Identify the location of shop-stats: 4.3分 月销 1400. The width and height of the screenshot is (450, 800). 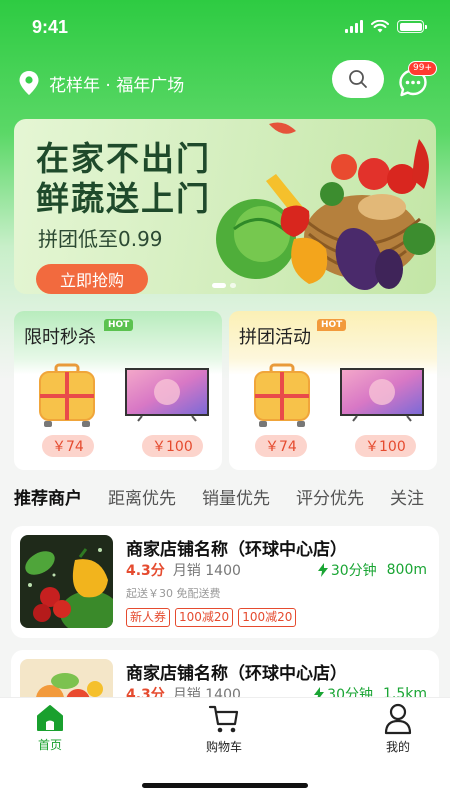
(183, 570).